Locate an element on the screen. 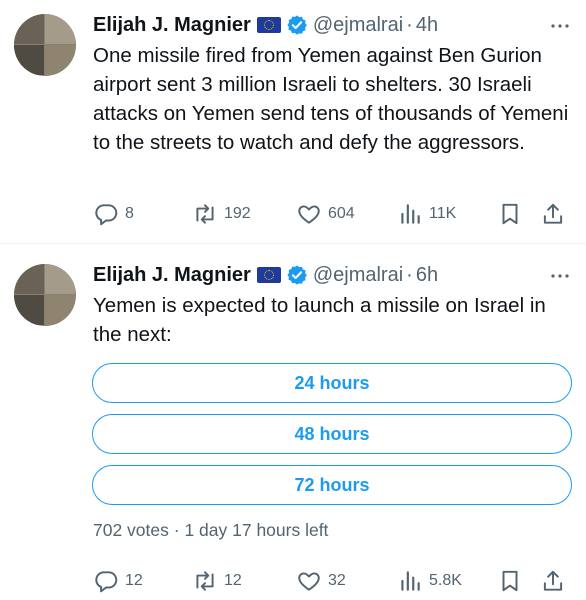 This screenshot has width=586, height=600. like-button: 604 is located at coordinates (325, 214).